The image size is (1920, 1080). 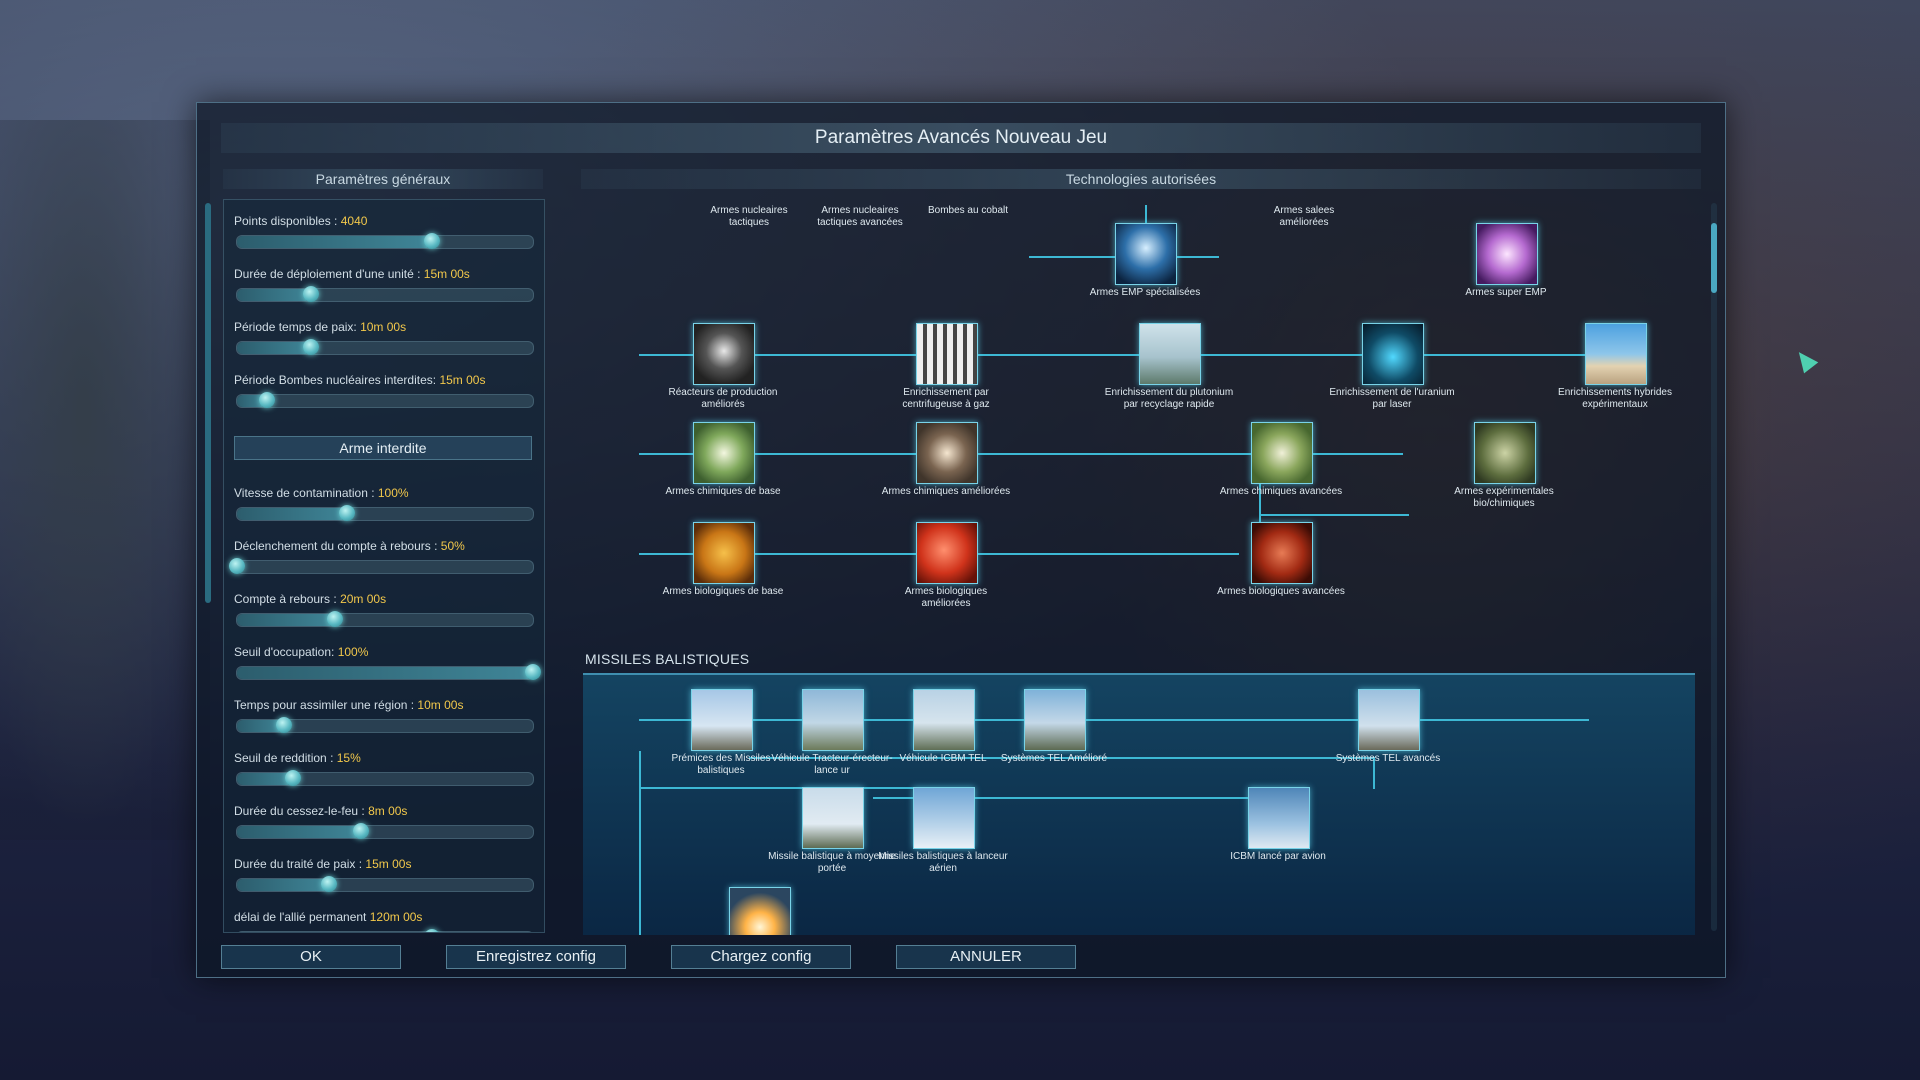 What do you see at coordinates (946, 398) in the screenshot?
I see `gas-centrifuge-label: Enrichissement par centrifugeuse à gaz` at bounding box center [946, 398].